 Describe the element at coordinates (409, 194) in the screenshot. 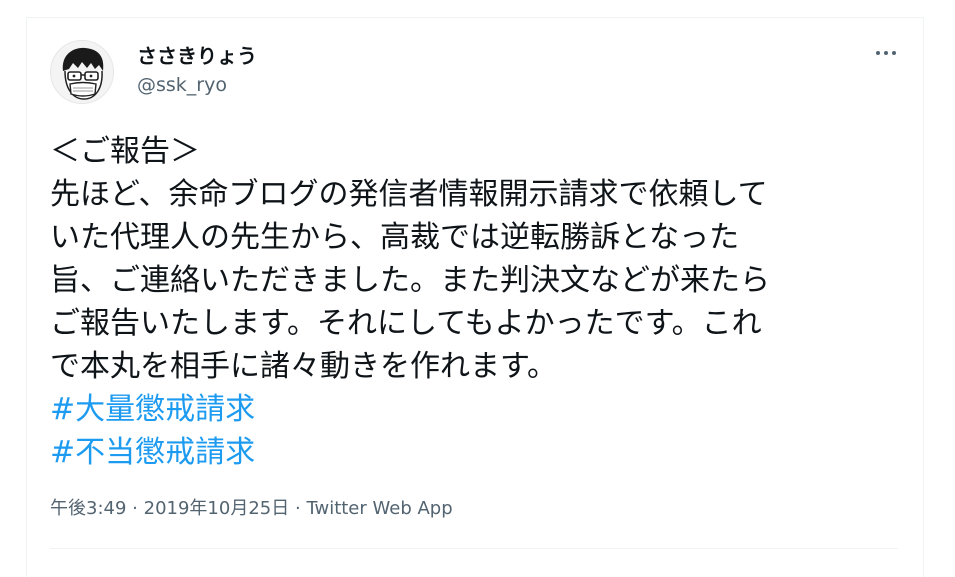

I see `tweet-text-line: 先ほど、余命ブログの発信者情報開示請求で依頼して` at that location.